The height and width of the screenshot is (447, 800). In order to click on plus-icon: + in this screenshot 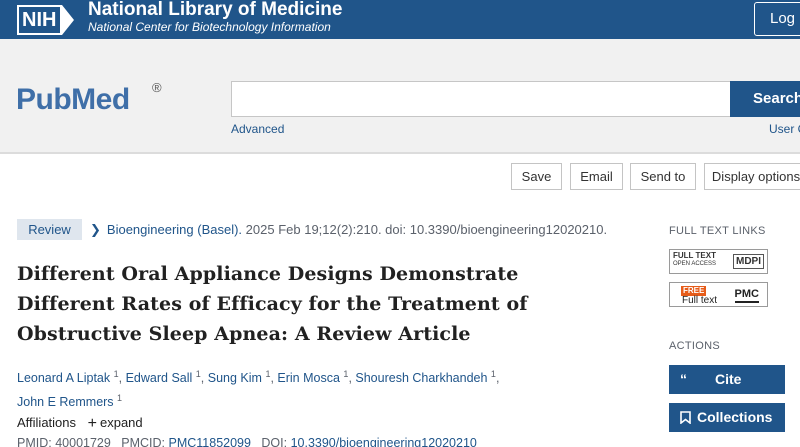, I will do `click(92, 423)`.